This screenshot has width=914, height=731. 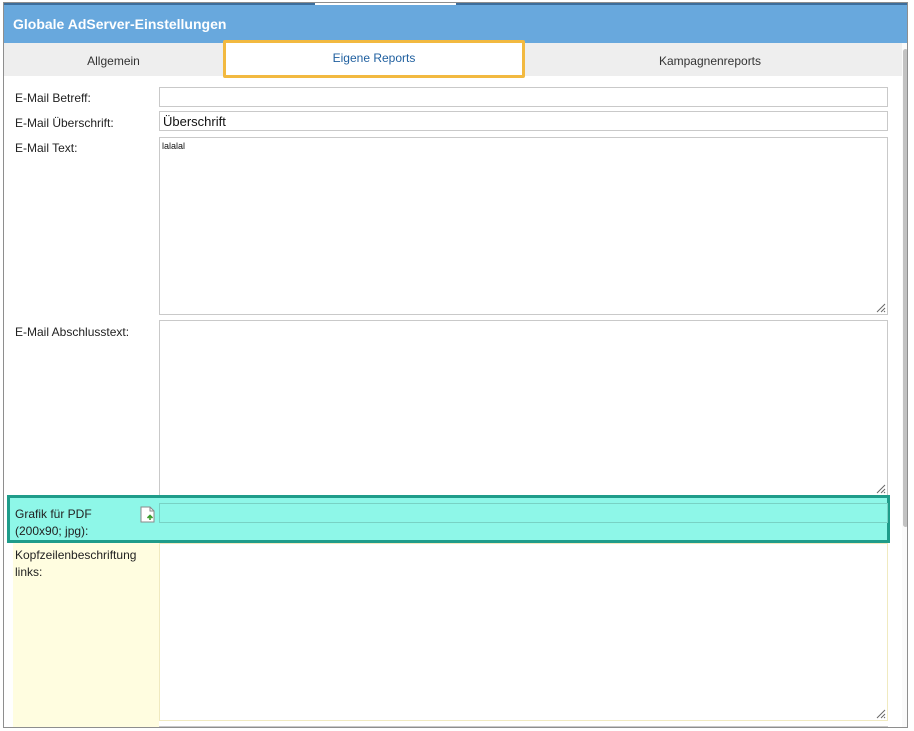 I want to click on email-text-label: E-Mail Text:, so click(x=46, y=148).